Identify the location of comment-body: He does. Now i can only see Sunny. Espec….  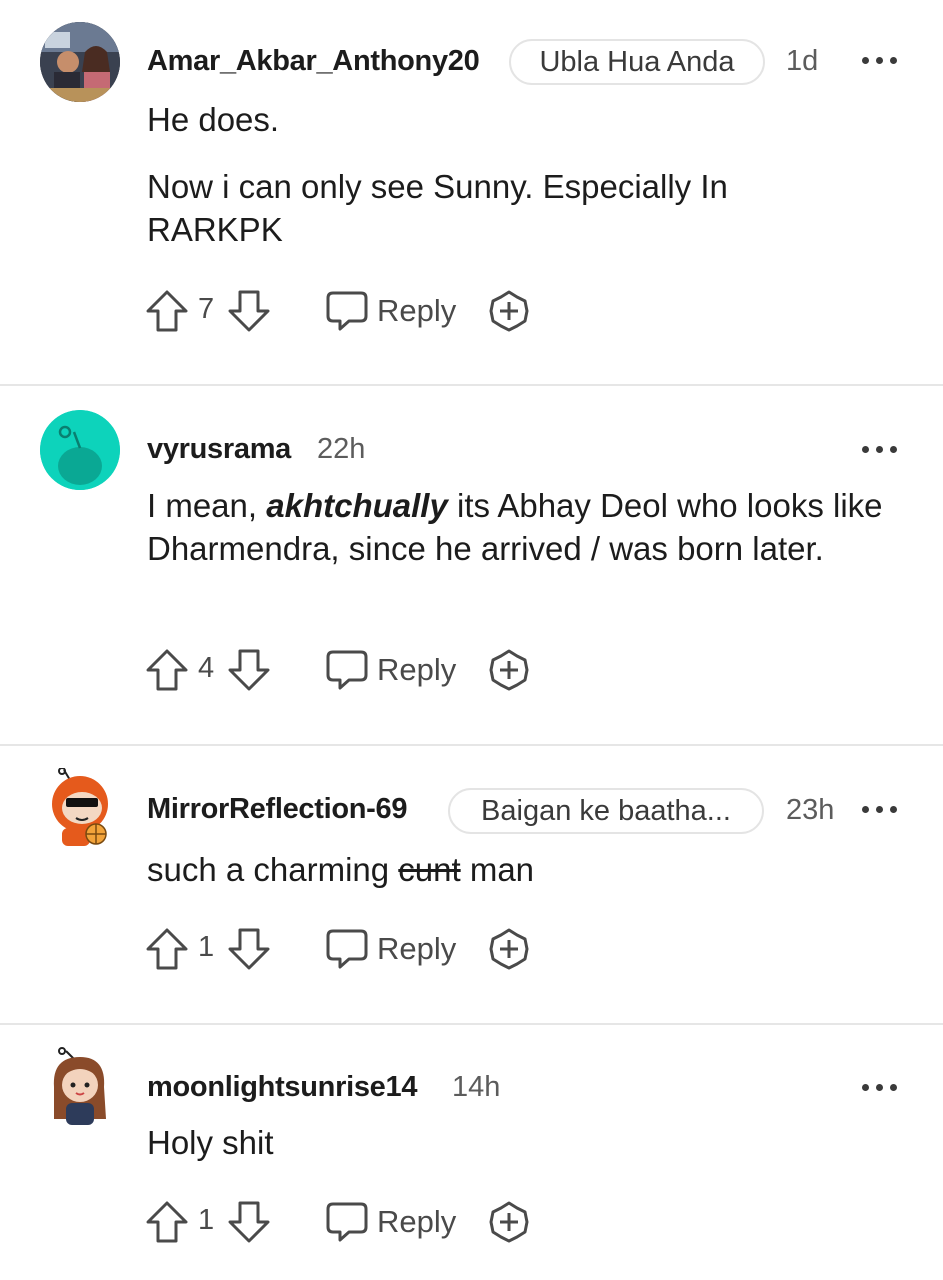
(527, 174).